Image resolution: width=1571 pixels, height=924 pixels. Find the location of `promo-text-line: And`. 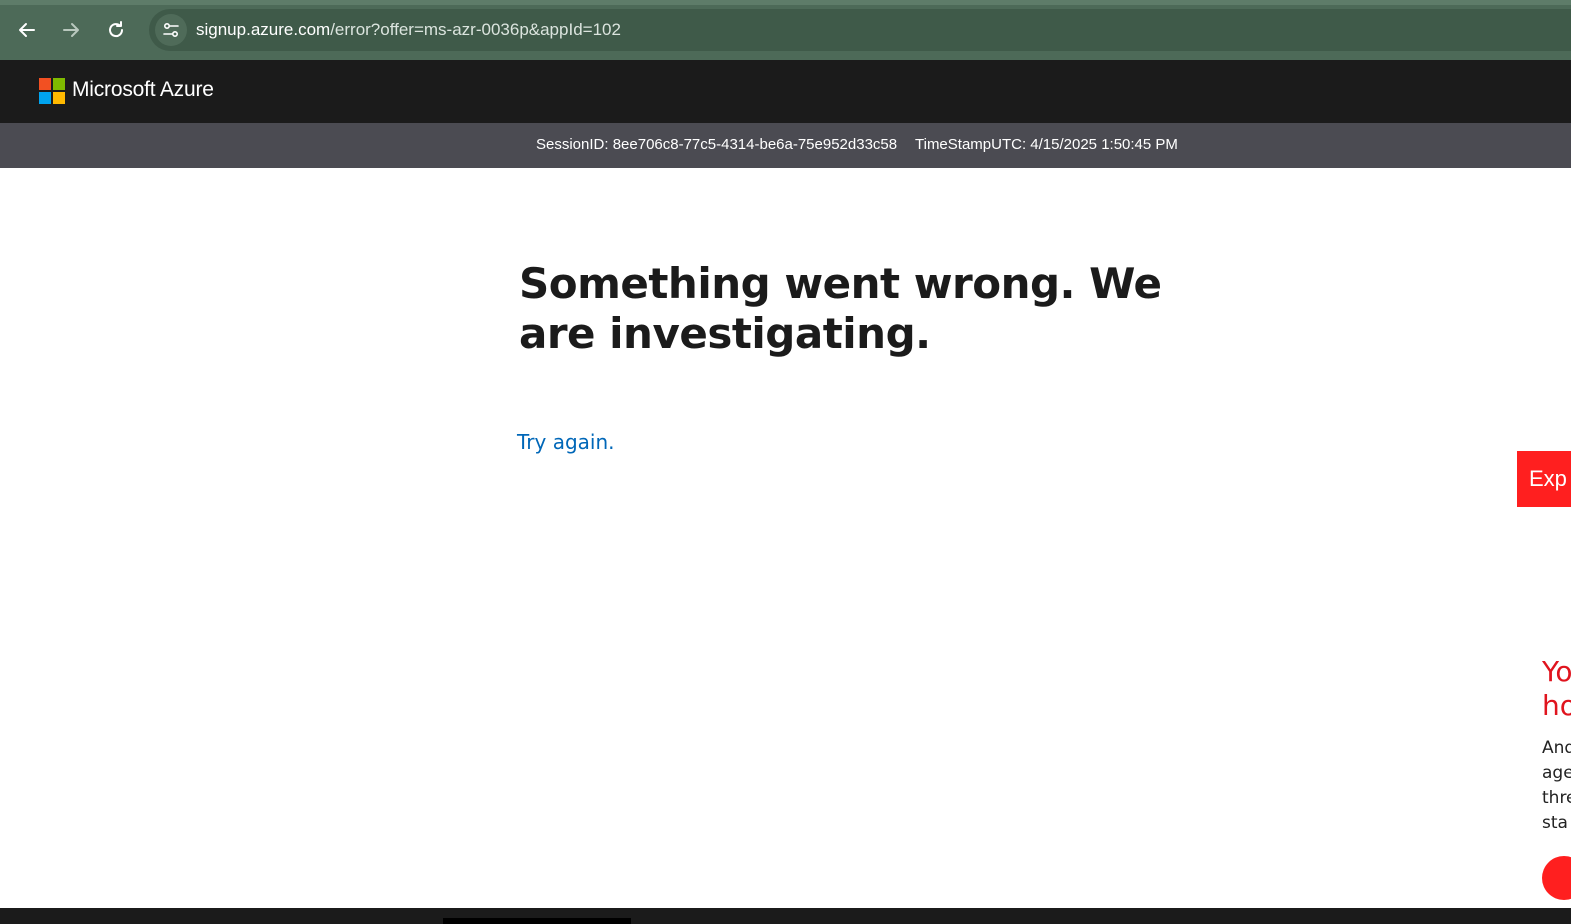

promo-text-line: And is located at coordinates (1556, 748).